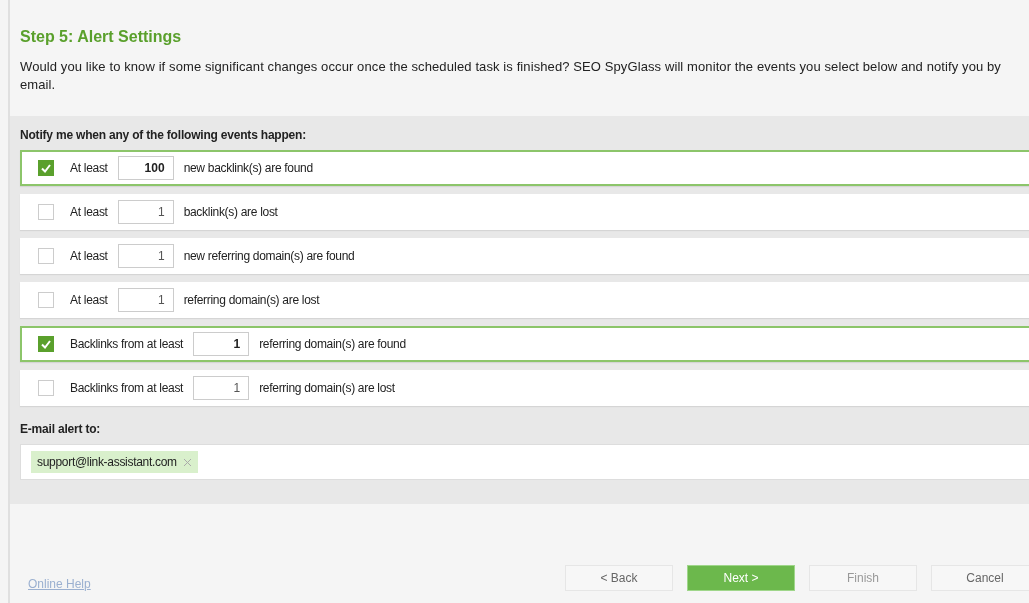 This screenshot has width=1029, height=603. I want to click on description-text: Would you like to know if some significant changes occur once the scheduled task is finished? SEO SpyGlass will monitor the events you select below and notify you by email., so click(511, 76).